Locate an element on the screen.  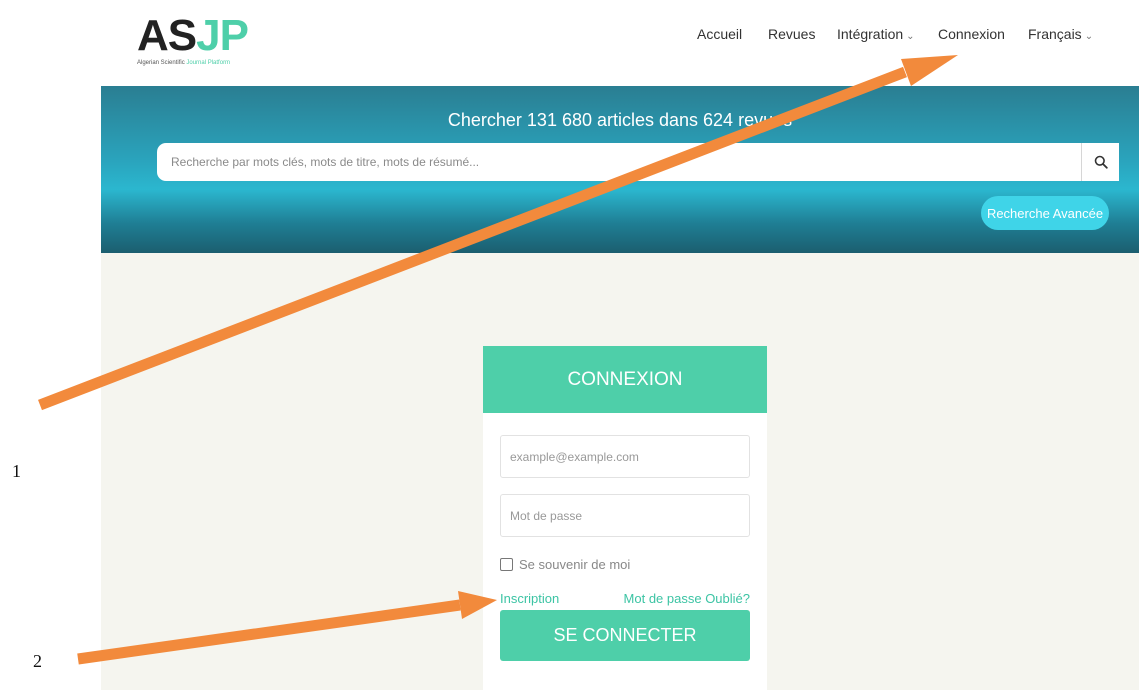
nav-label: Revues is located at coordinates (792, 34).